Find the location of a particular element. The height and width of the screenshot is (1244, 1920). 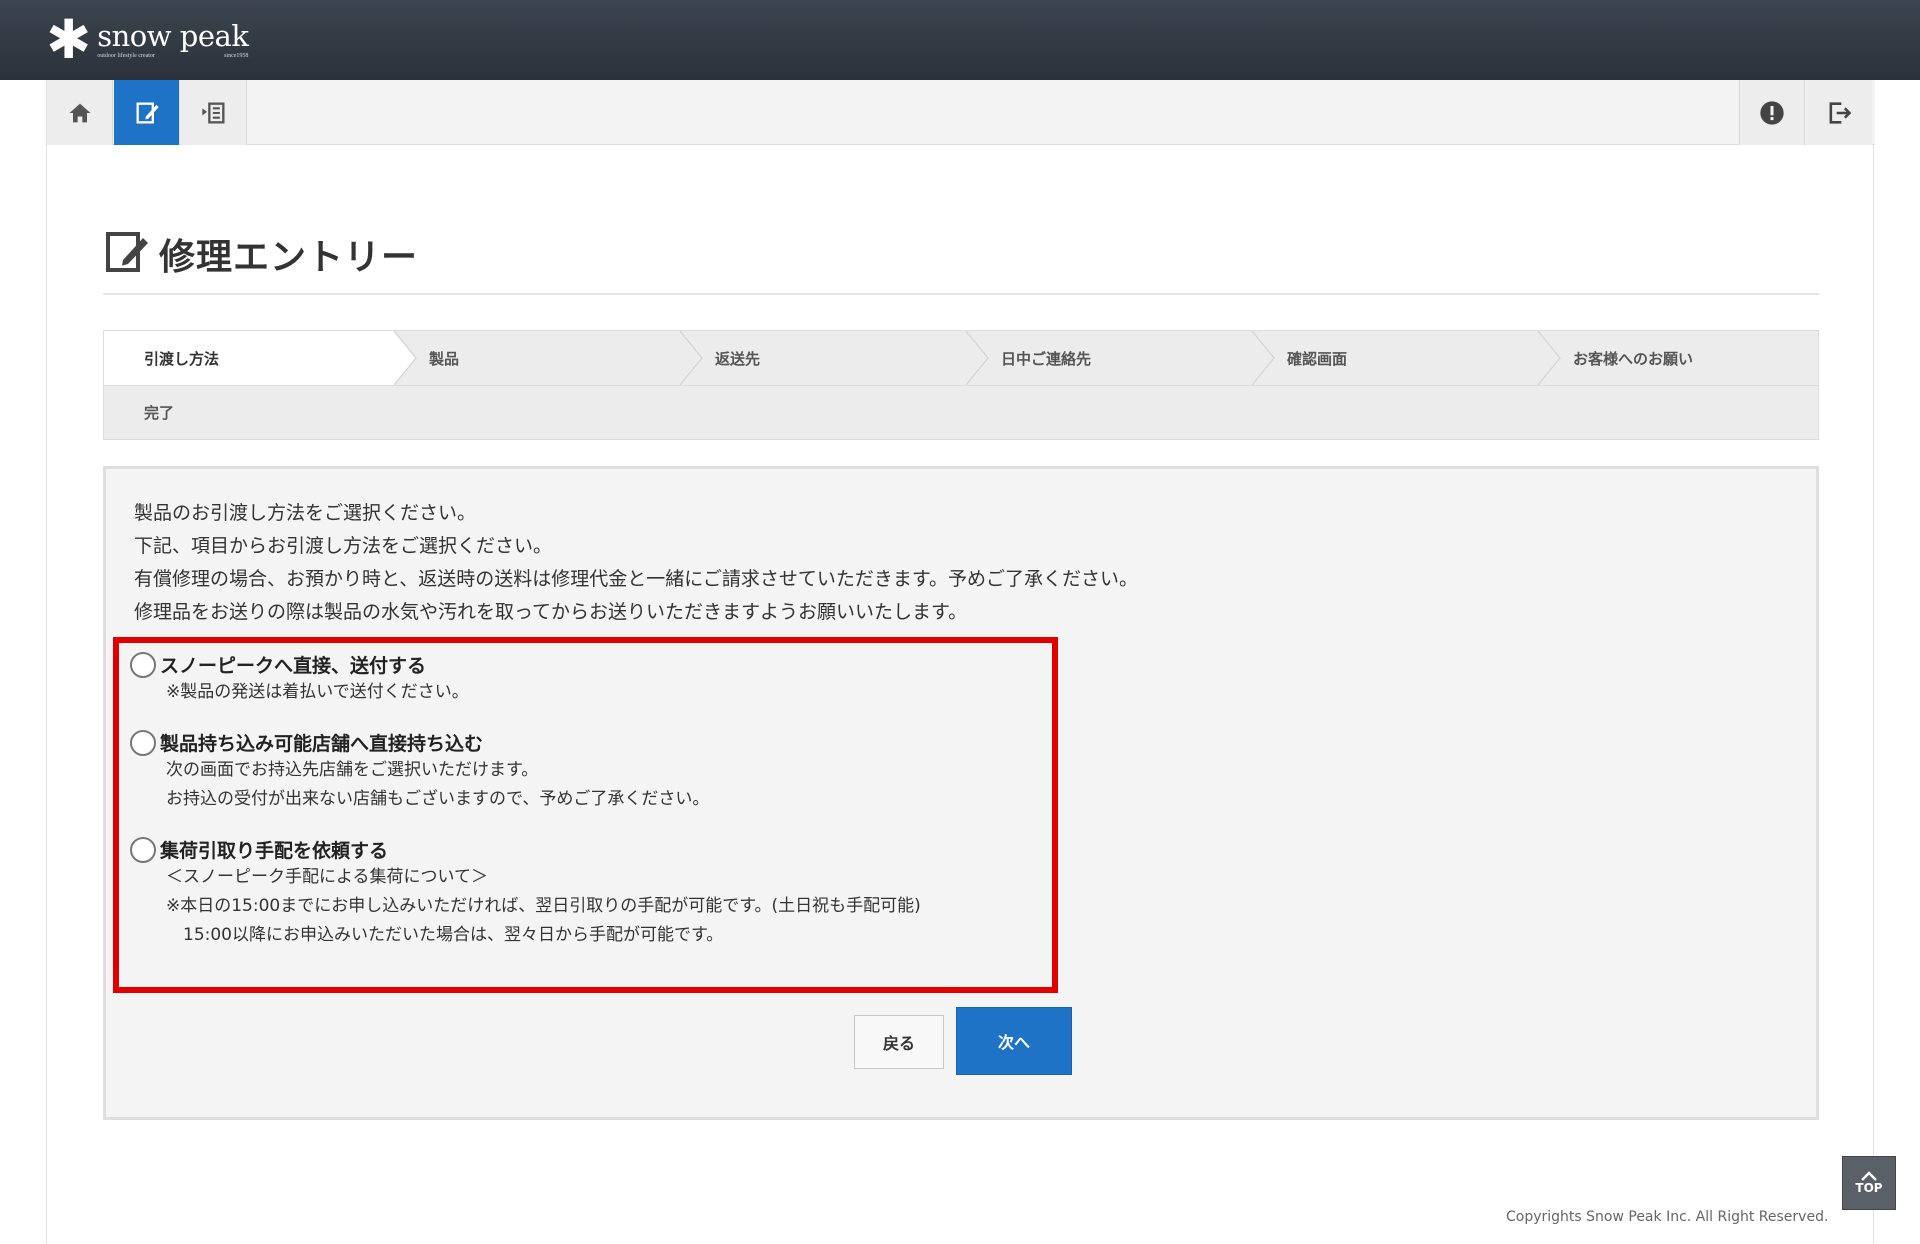

home-button is located at coordinates (80, 112).